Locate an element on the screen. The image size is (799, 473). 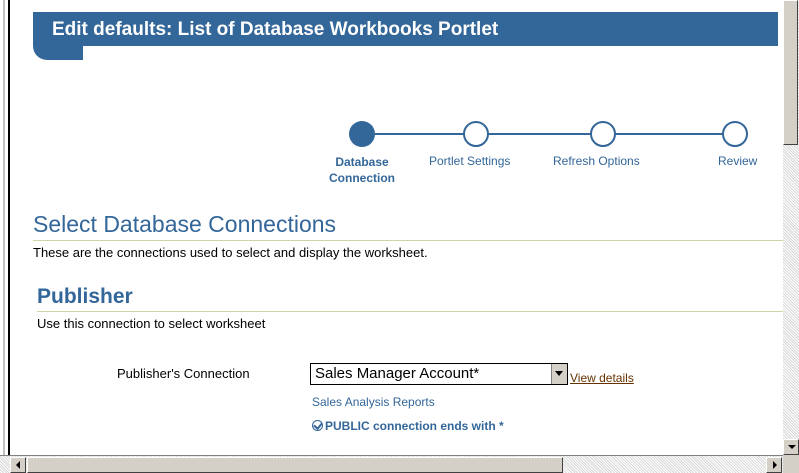
train-step-database-connection-icon is located at coordinates (362, 134).